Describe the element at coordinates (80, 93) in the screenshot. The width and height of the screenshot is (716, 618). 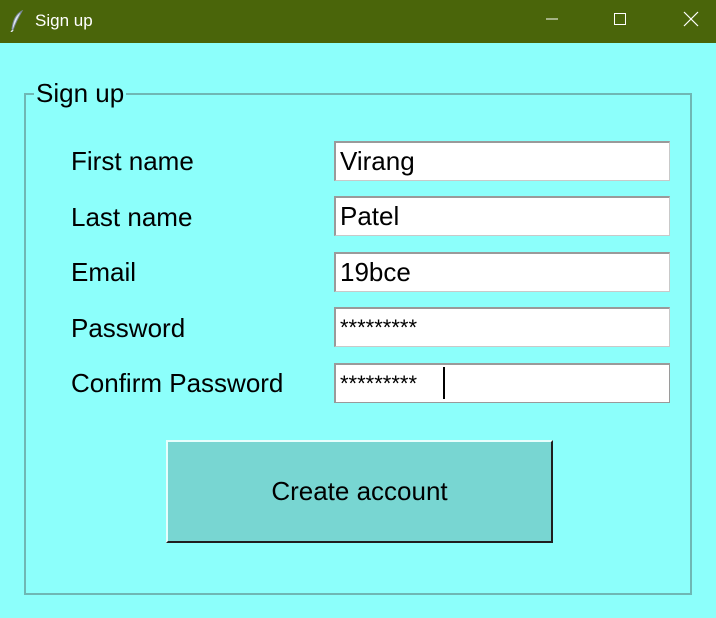
I see `group-title: Sign up` at that location.